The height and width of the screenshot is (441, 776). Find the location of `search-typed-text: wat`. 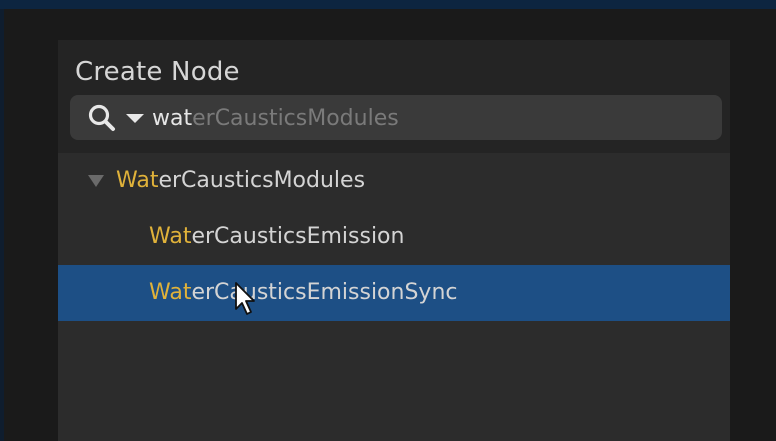

search-typed-text: wat is located at coordinates (172, 118).